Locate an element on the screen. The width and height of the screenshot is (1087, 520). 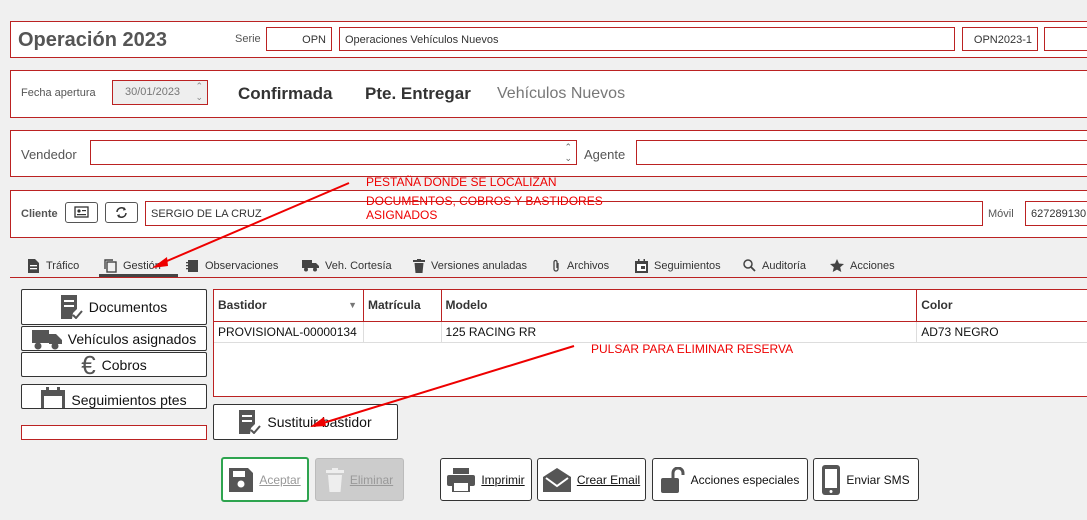
arrow-to-sustituir-button is located at coordinates (447, 385).